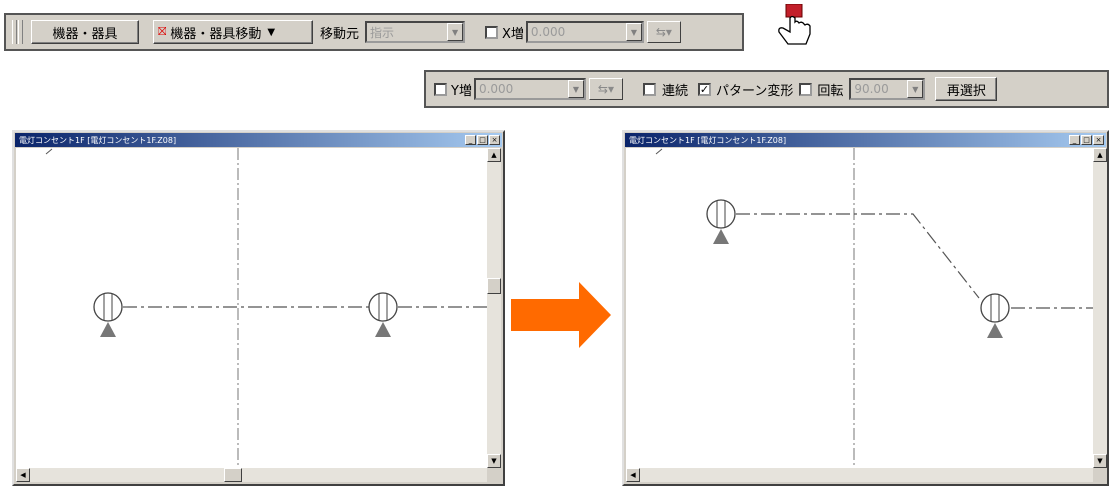  I want to click on y-increment-combo: 0.000 ▼, so click(529, 89).